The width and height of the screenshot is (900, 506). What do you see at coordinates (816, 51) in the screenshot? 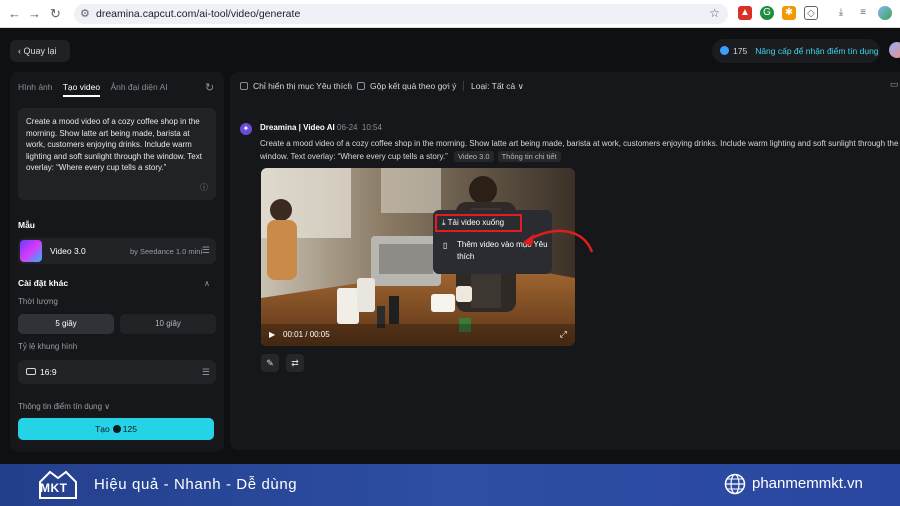
I see `upgrade-link: Nâng cấp để nhận điểm tín dụng` at bounding box center [816, 51].